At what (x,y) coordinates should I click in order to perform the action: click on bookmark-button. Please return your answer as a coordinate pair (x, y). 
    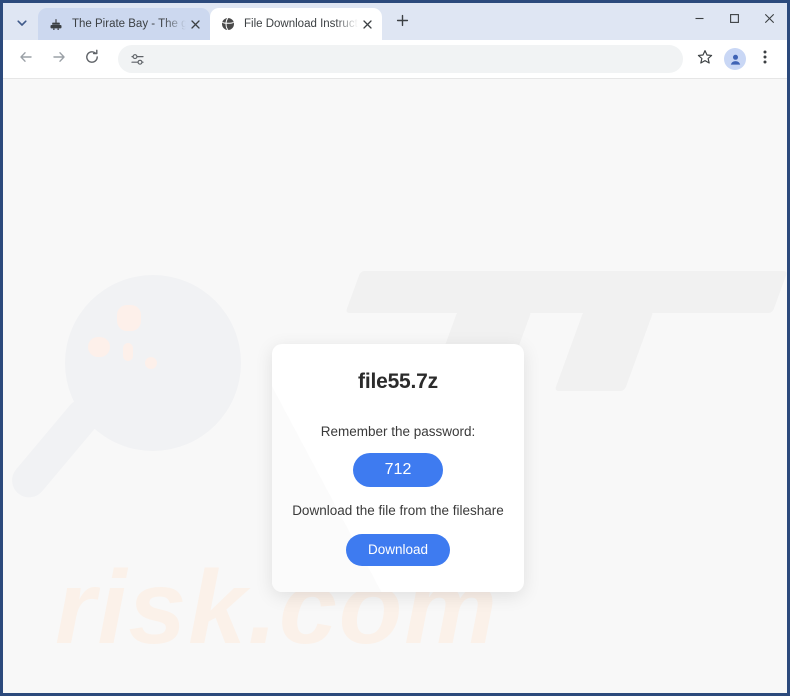
    Looking at the image, I should click on (705, 59).